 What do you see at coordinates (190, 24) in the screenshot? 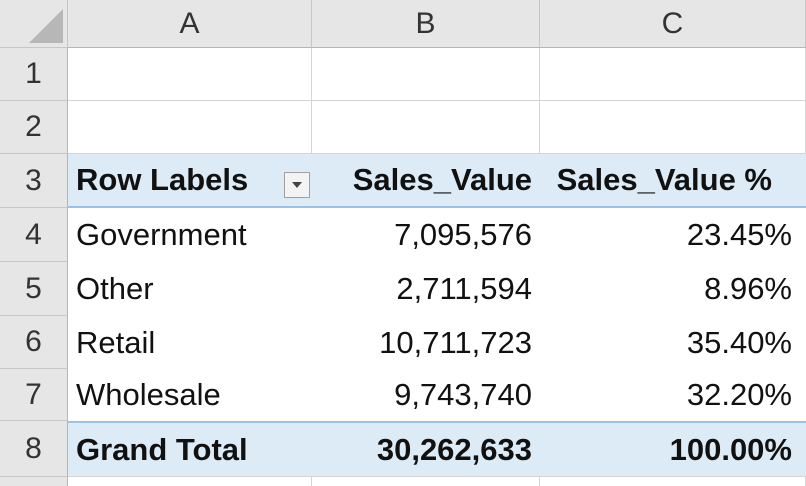
I see `column-header-a: A` at bounding box center [190, 24].